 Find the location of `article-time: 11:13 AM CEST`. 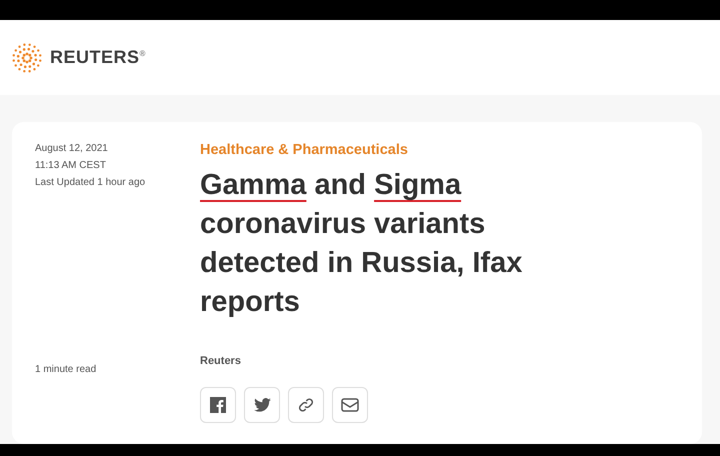

article-time: 11:13 AM CEST is located at coordinates (71, 166).